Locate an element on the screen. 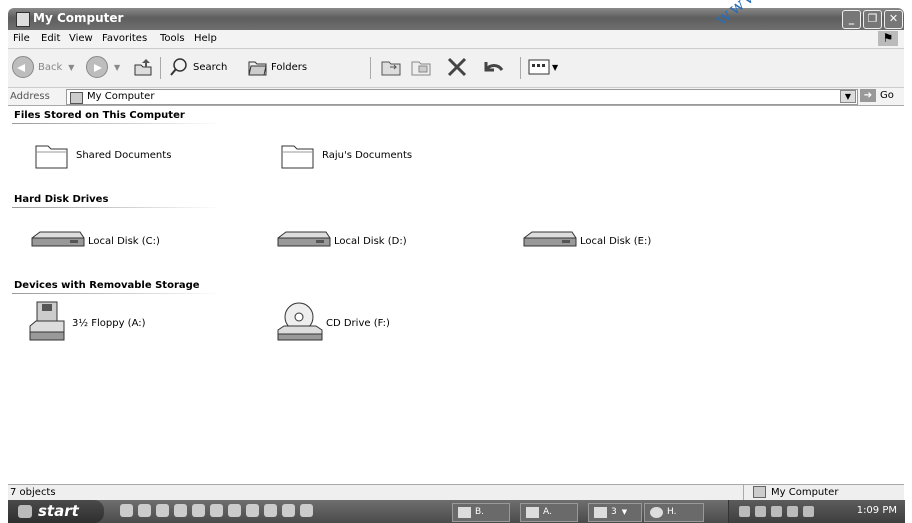  taskbar-button-word: B. is located at coordinates (481, 512).